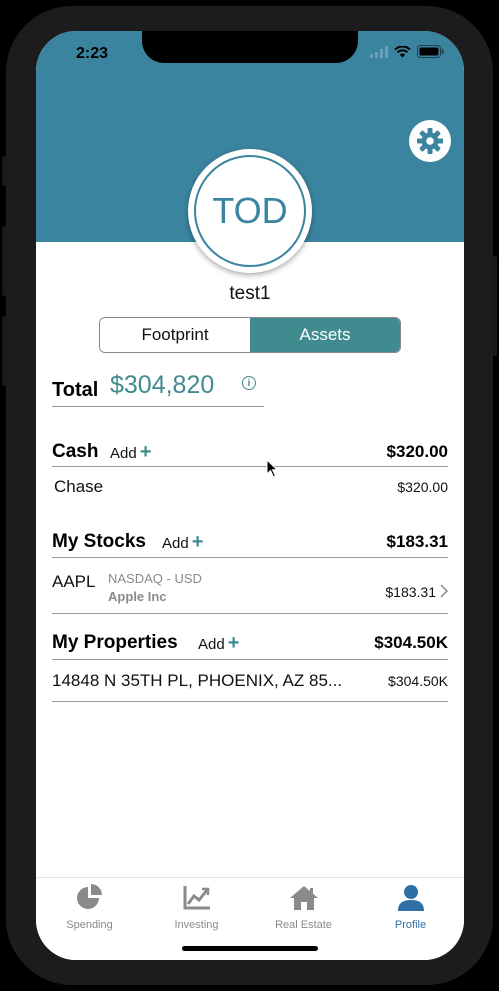 Image resolution: width=499 pixels, height=991 pixels. I want to click on pie-chart-icon, so click(89, 896).